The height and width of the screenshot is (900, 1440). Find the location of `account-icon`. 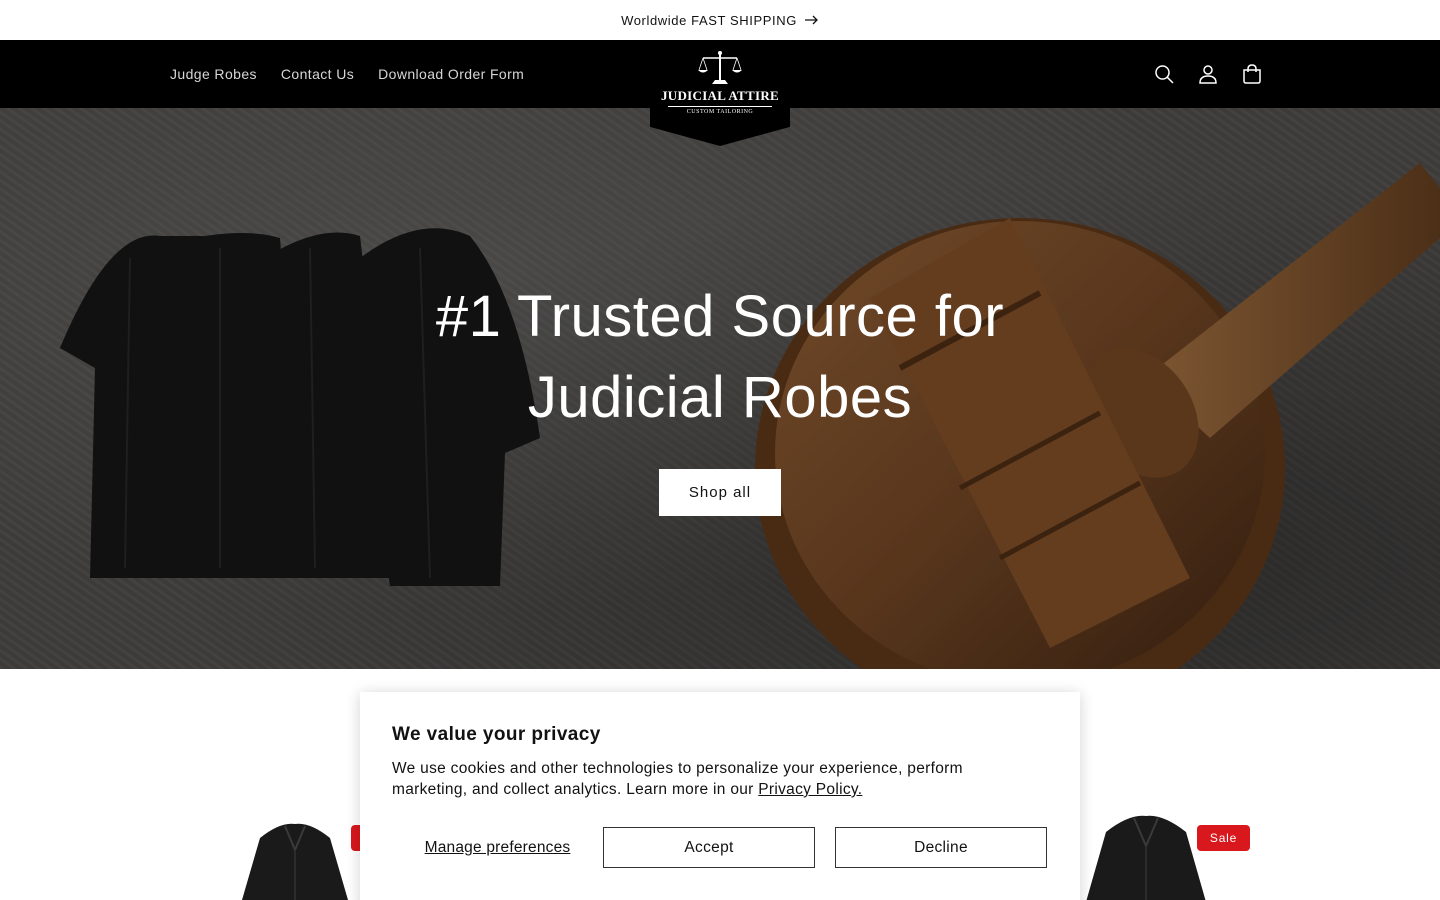

account-icon is located at coordinates (1208, 74).